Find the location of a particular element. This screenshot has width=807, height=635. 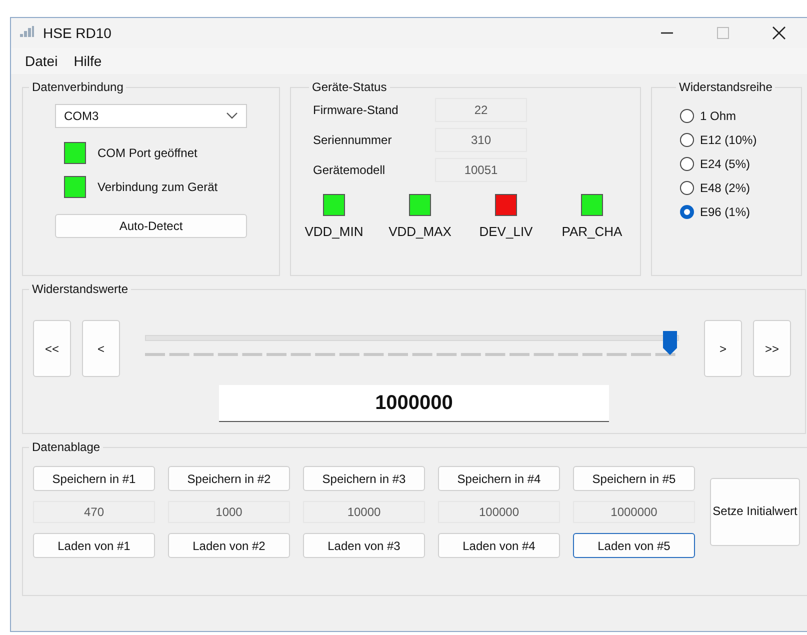

field-label: Firmware-Stand is located at coordinates (356, 110).